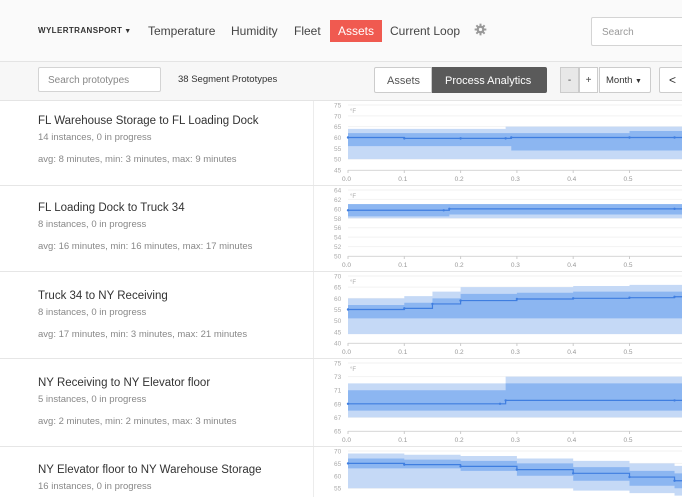  What do you see at coordinates (124, 383) in the screenshot?
I see `row-title: NY Receiving to NY Elevator floor` at bounding box center [124, 383].